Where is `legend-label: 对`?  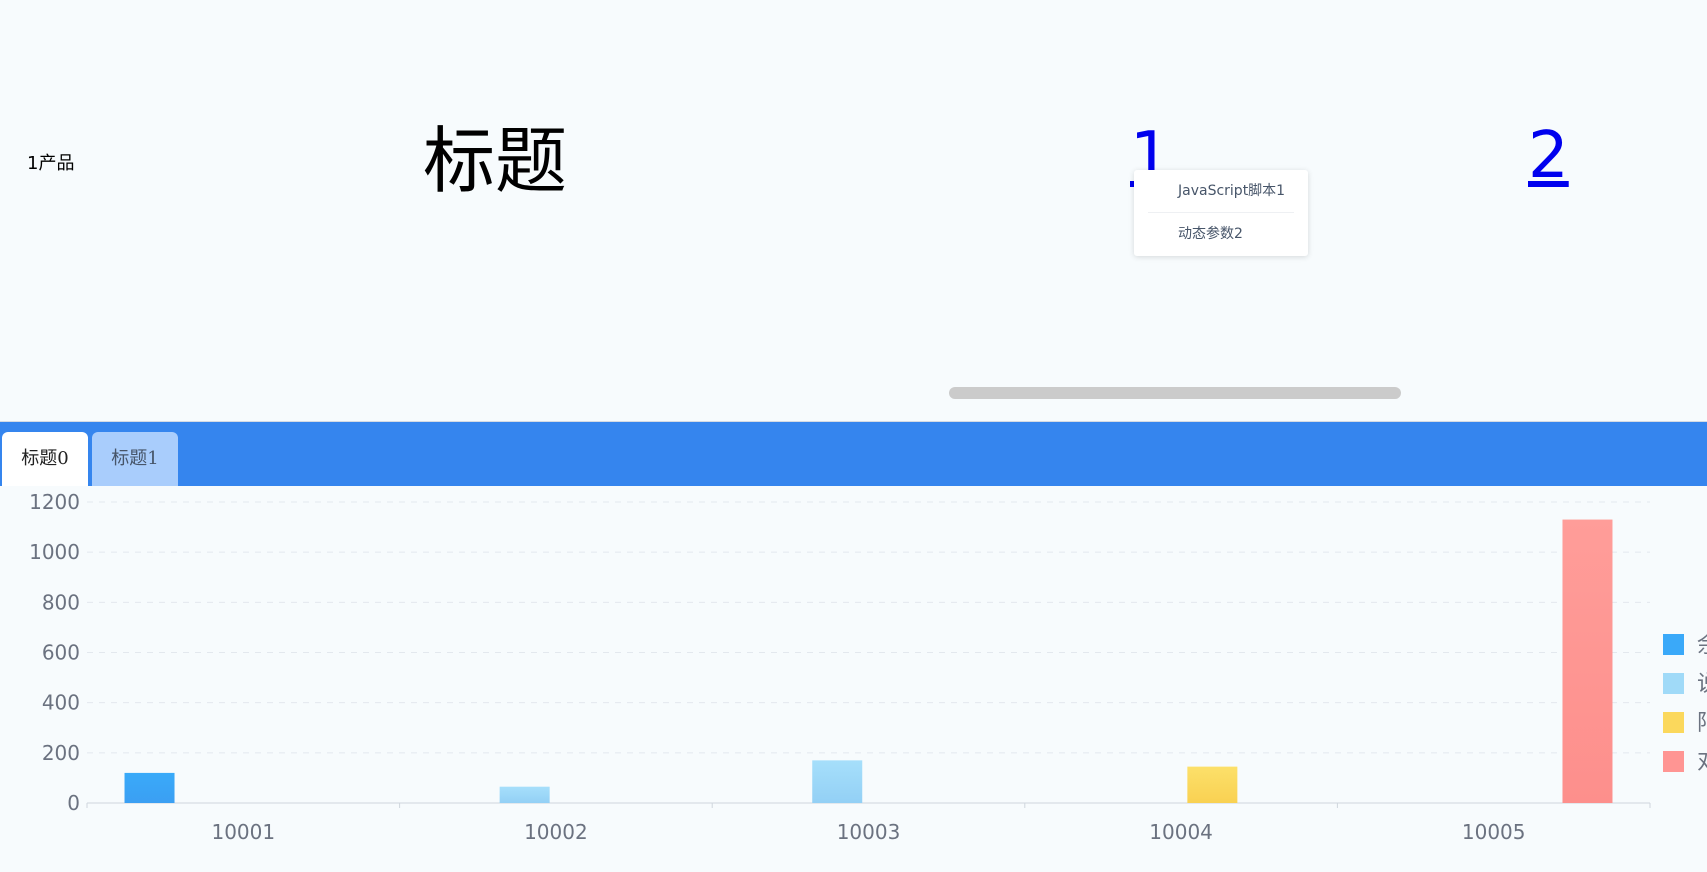
legend-label: 对 is located at coordinates (1702, 762).